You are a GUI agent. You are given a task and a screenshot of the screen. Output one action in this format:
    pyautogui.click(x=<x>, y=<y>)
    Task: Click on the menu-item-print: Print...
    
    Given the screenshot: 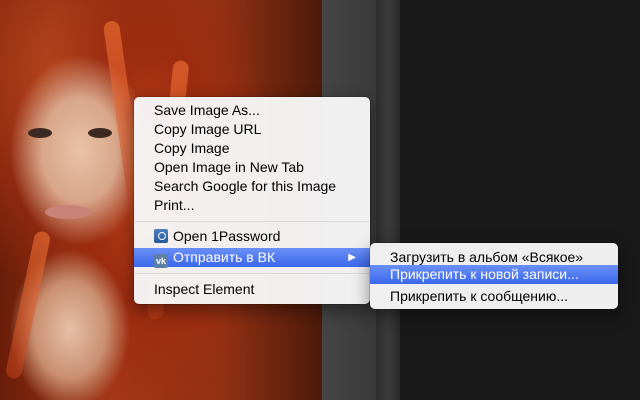 What is the action you would take?
    pyautogui.click(x=252, y=205)
    